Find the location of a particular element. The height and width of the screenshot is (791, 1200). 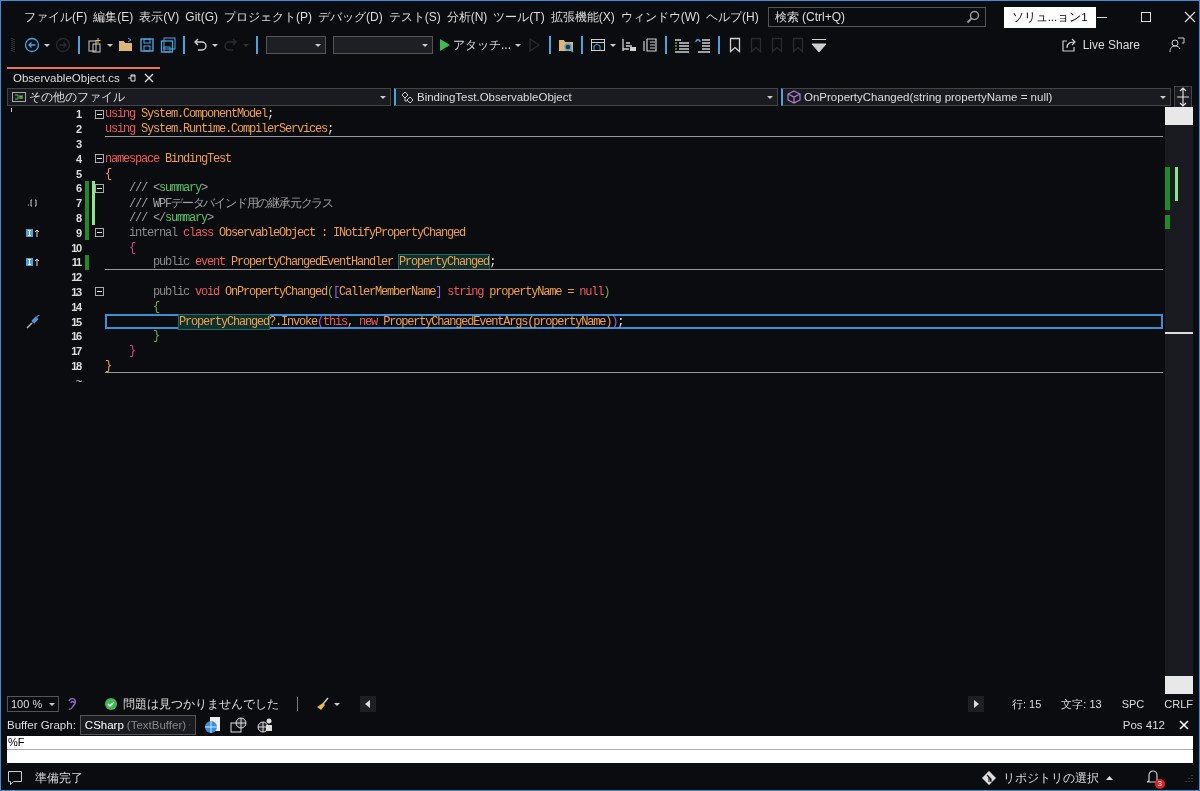

speech-bubble-icon is located at coordinates (15, 778).